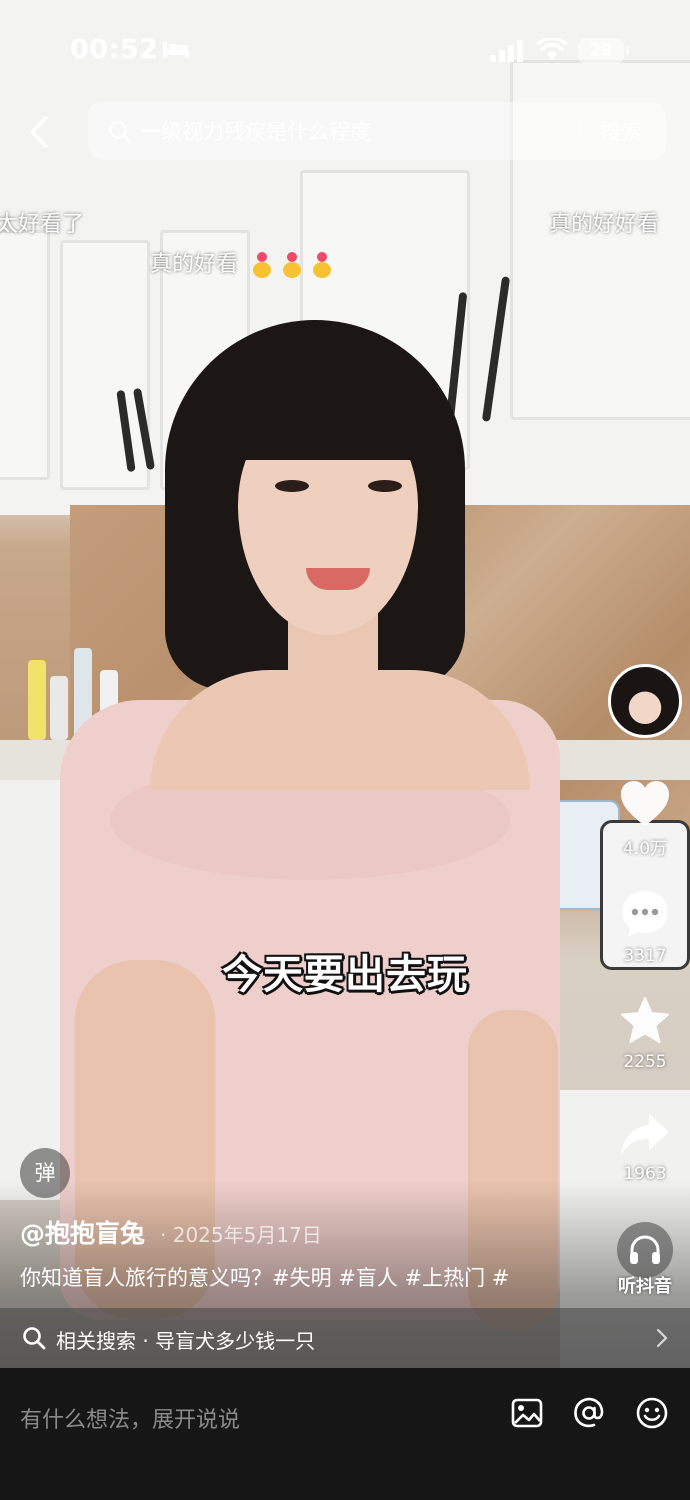  Describe the element at coordinates (603, 51) in the screenshot. I see `battery-indicator: 29` at that location.